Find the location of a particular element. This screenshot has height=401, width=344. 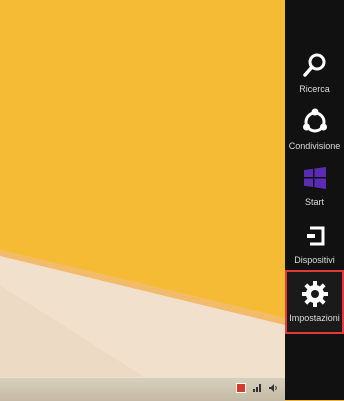

charm-share: Condivisione is located at coordinates (314, 130).